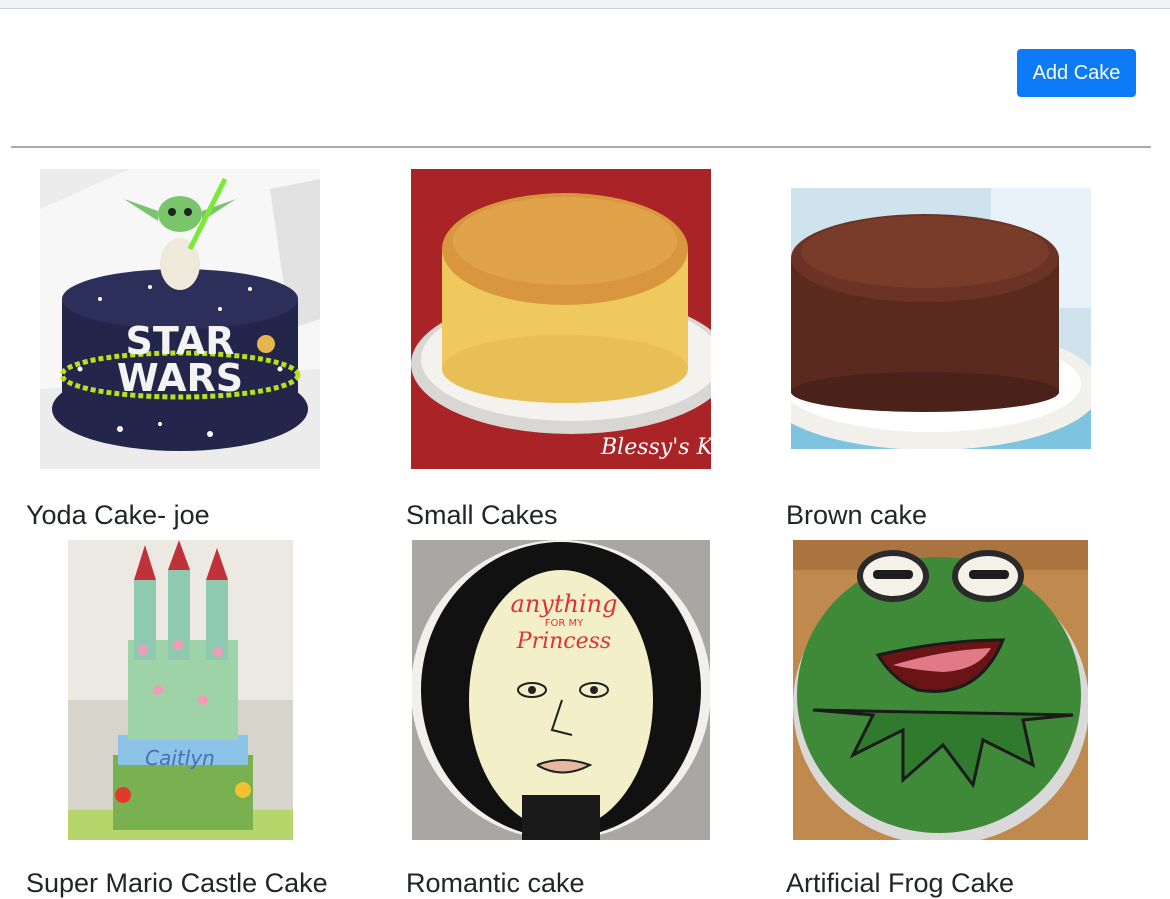 The height and width of the screenshot is (899, 1170). What do you see at coordinates (941, 318) in the screenshot?
I see `cake-image-brown` at bounding box center [941, 318].